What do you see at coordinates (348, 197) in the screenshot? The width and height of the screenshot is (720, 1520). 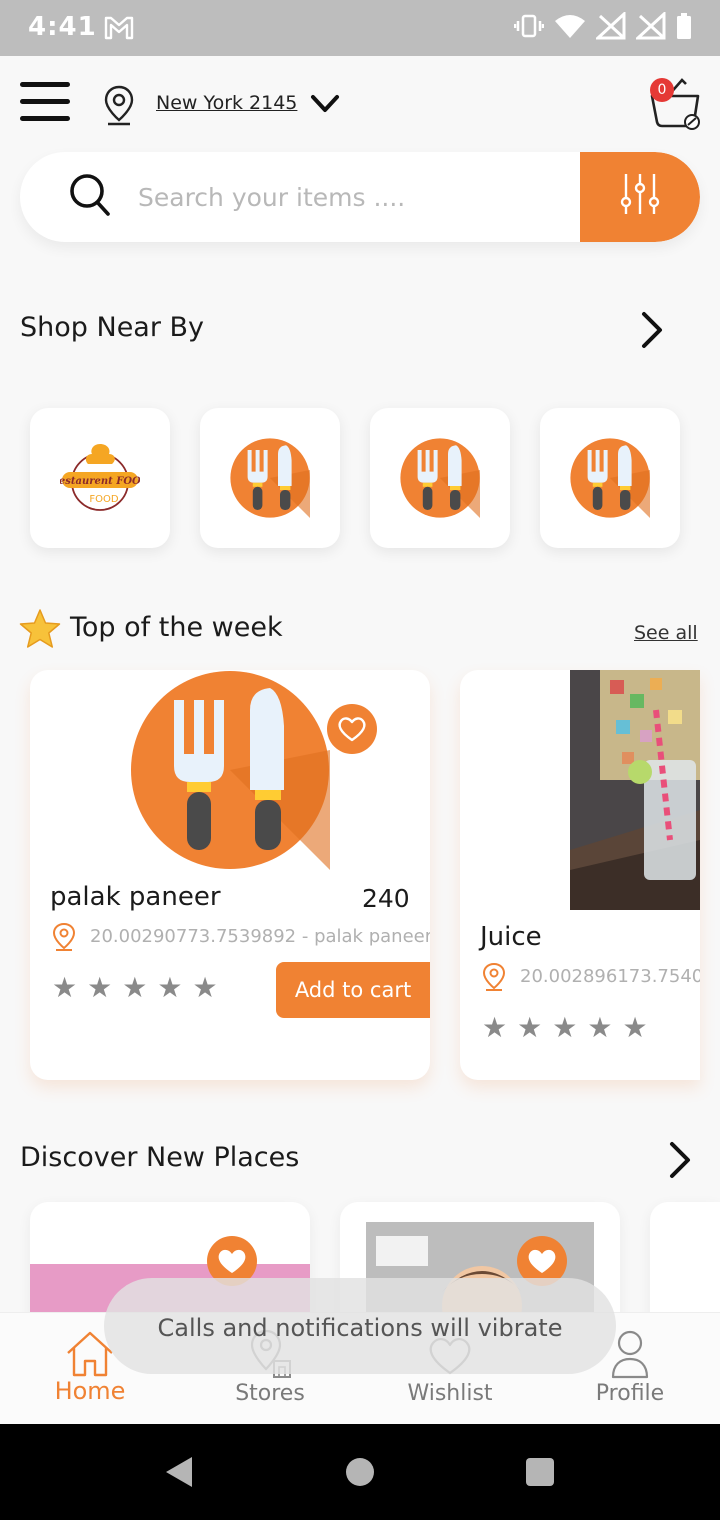 I see `search-input` at bounding box center [348, 197].